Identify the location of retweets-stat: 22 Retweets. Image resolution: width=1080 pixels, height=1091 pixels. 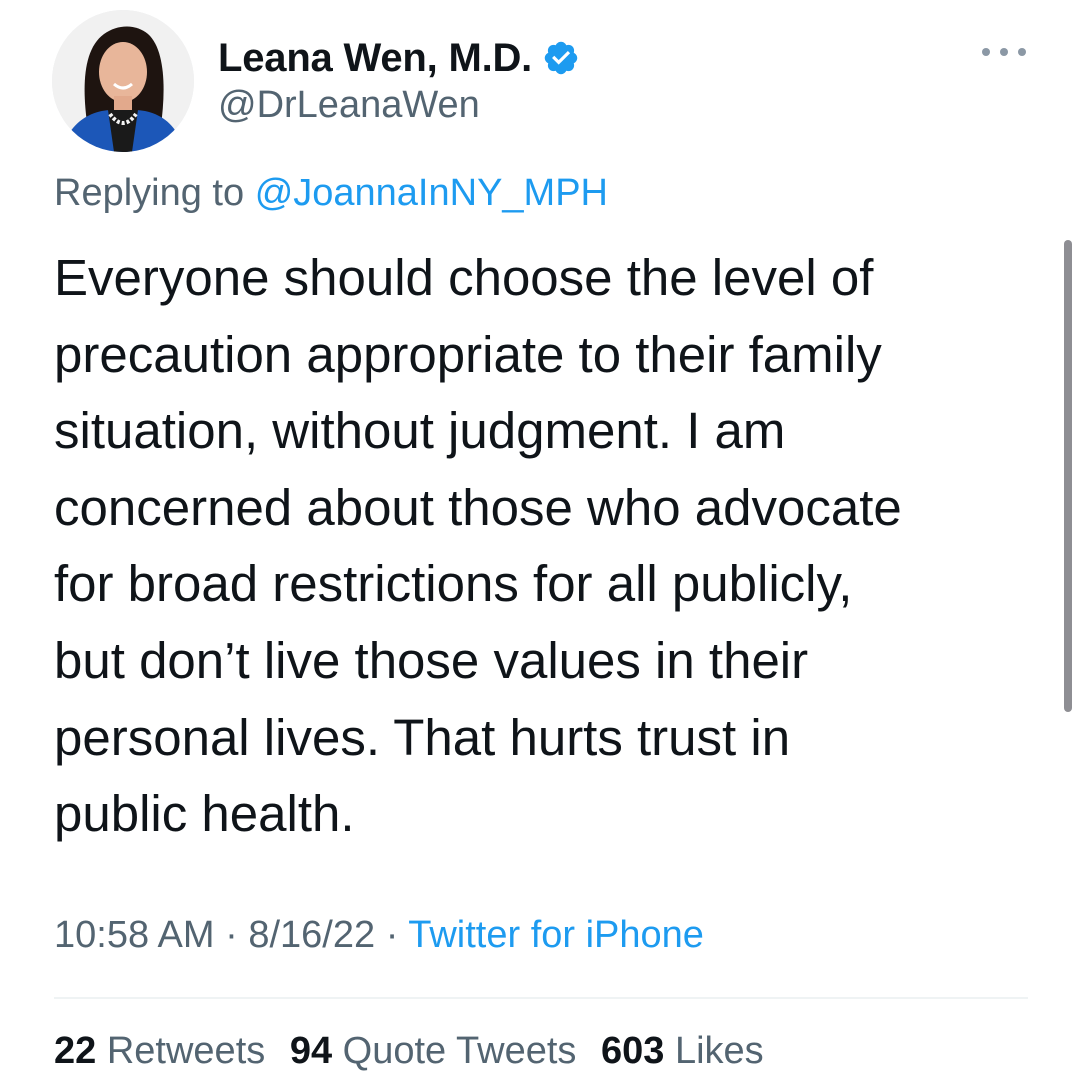
(159, 1051).